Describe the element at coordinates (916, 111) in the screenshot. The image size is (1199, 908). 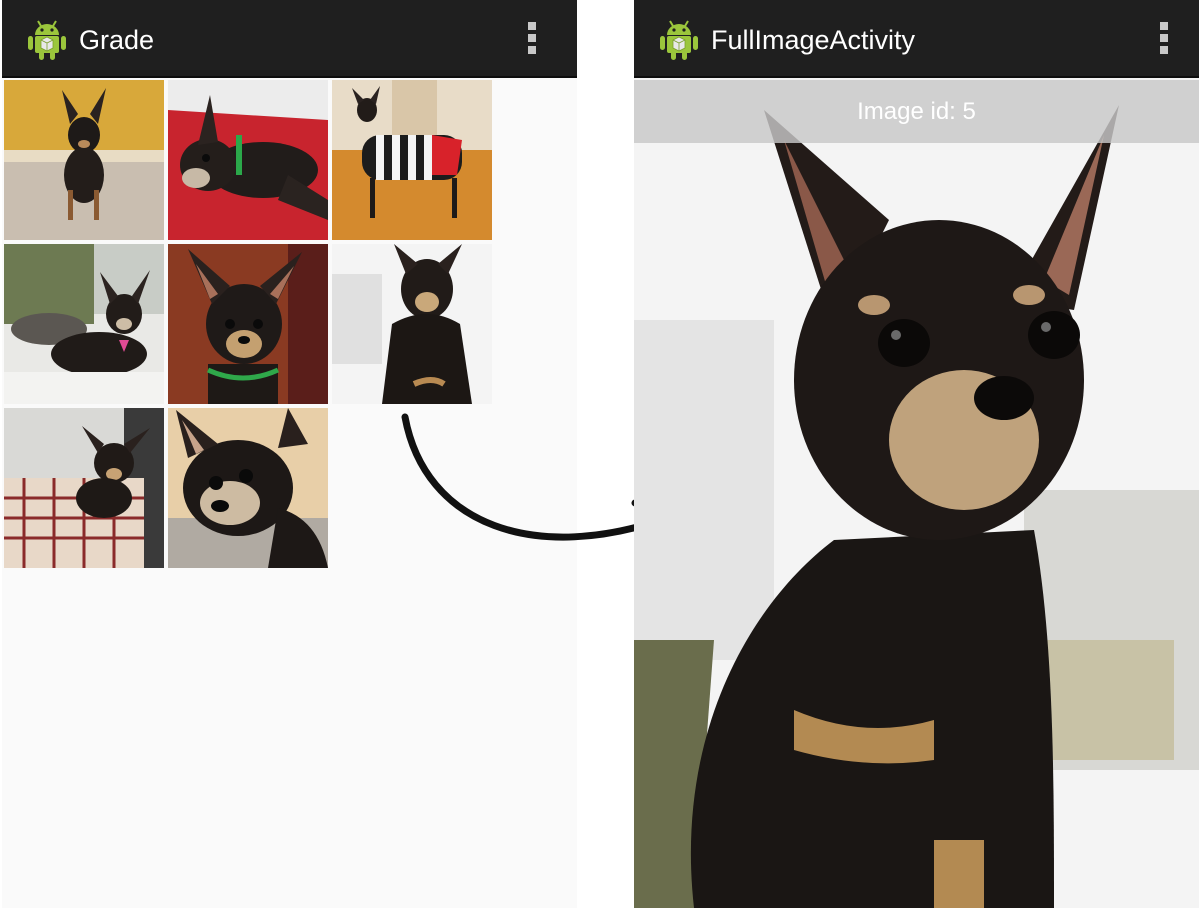
I see `image-id-label: Image id: 5` at that location.